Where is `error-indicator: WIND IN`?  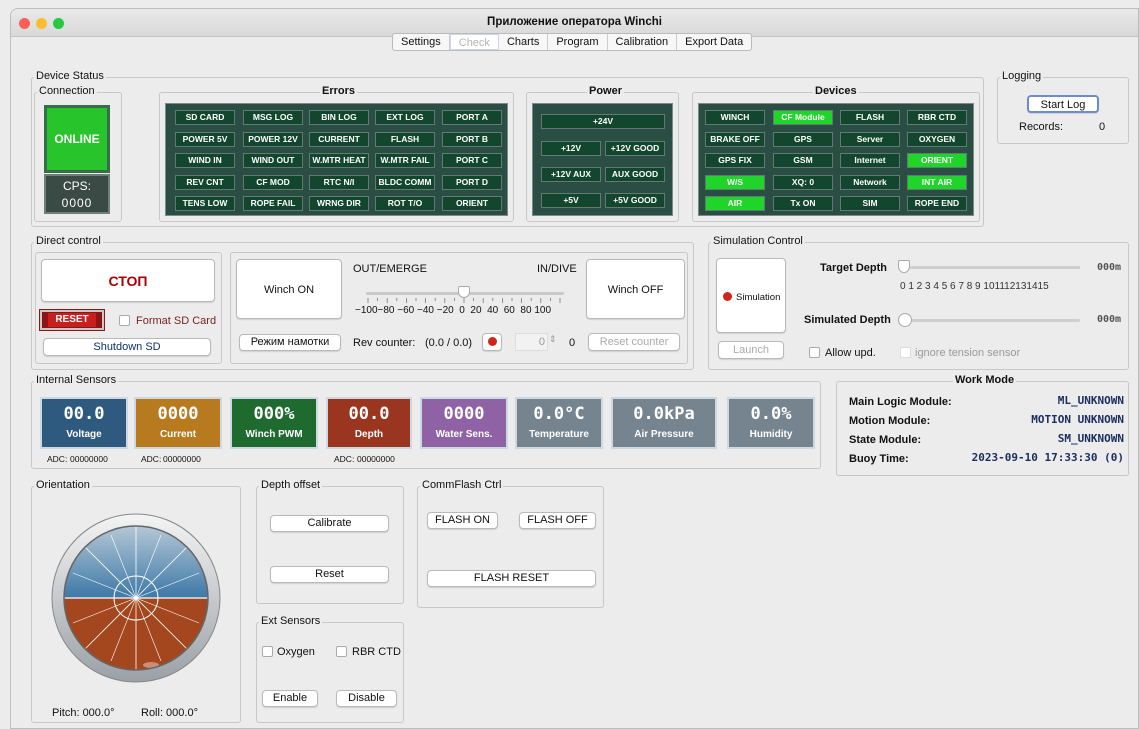 error-indicator: WIND IN is located at coordinates (205, 160).